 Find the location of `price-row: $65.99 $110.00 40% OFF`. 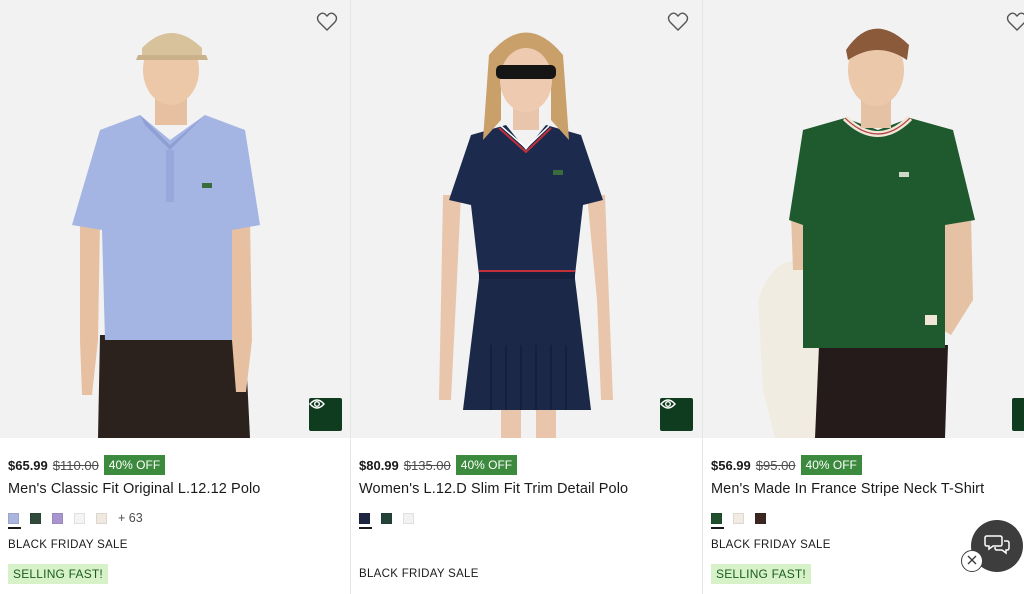

price-row: $65.99 $110.00 40% OFF is located at coordinates (176, 465).